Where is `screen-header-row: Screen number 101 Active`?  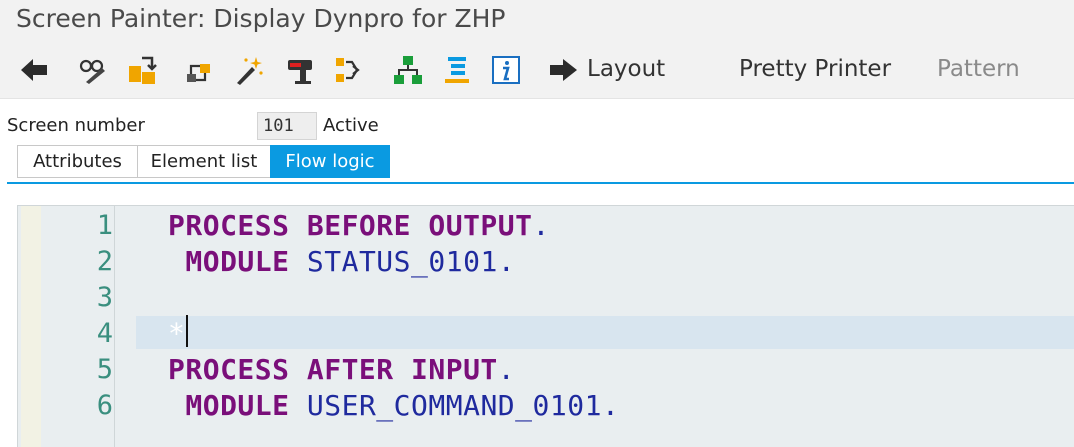 screen-header-row: Screen number 101 Active is located at coordinates (537, 126).